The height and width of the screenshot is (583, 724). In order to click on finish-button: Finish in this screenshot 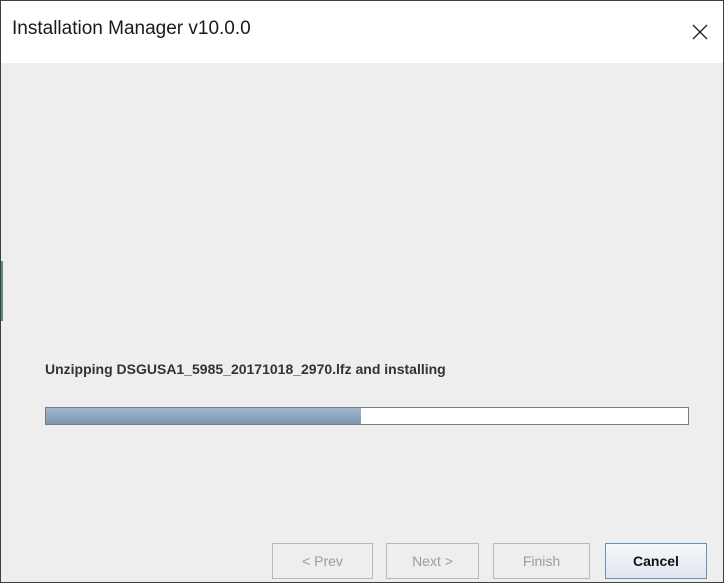, I will do `click(541, 561)`.